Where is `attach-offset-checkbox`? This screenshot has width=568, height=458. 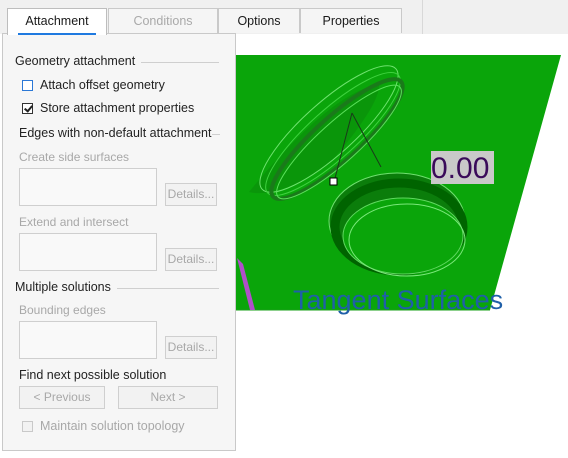
attach-offset-checkbox is located at coordinates (27, 85).